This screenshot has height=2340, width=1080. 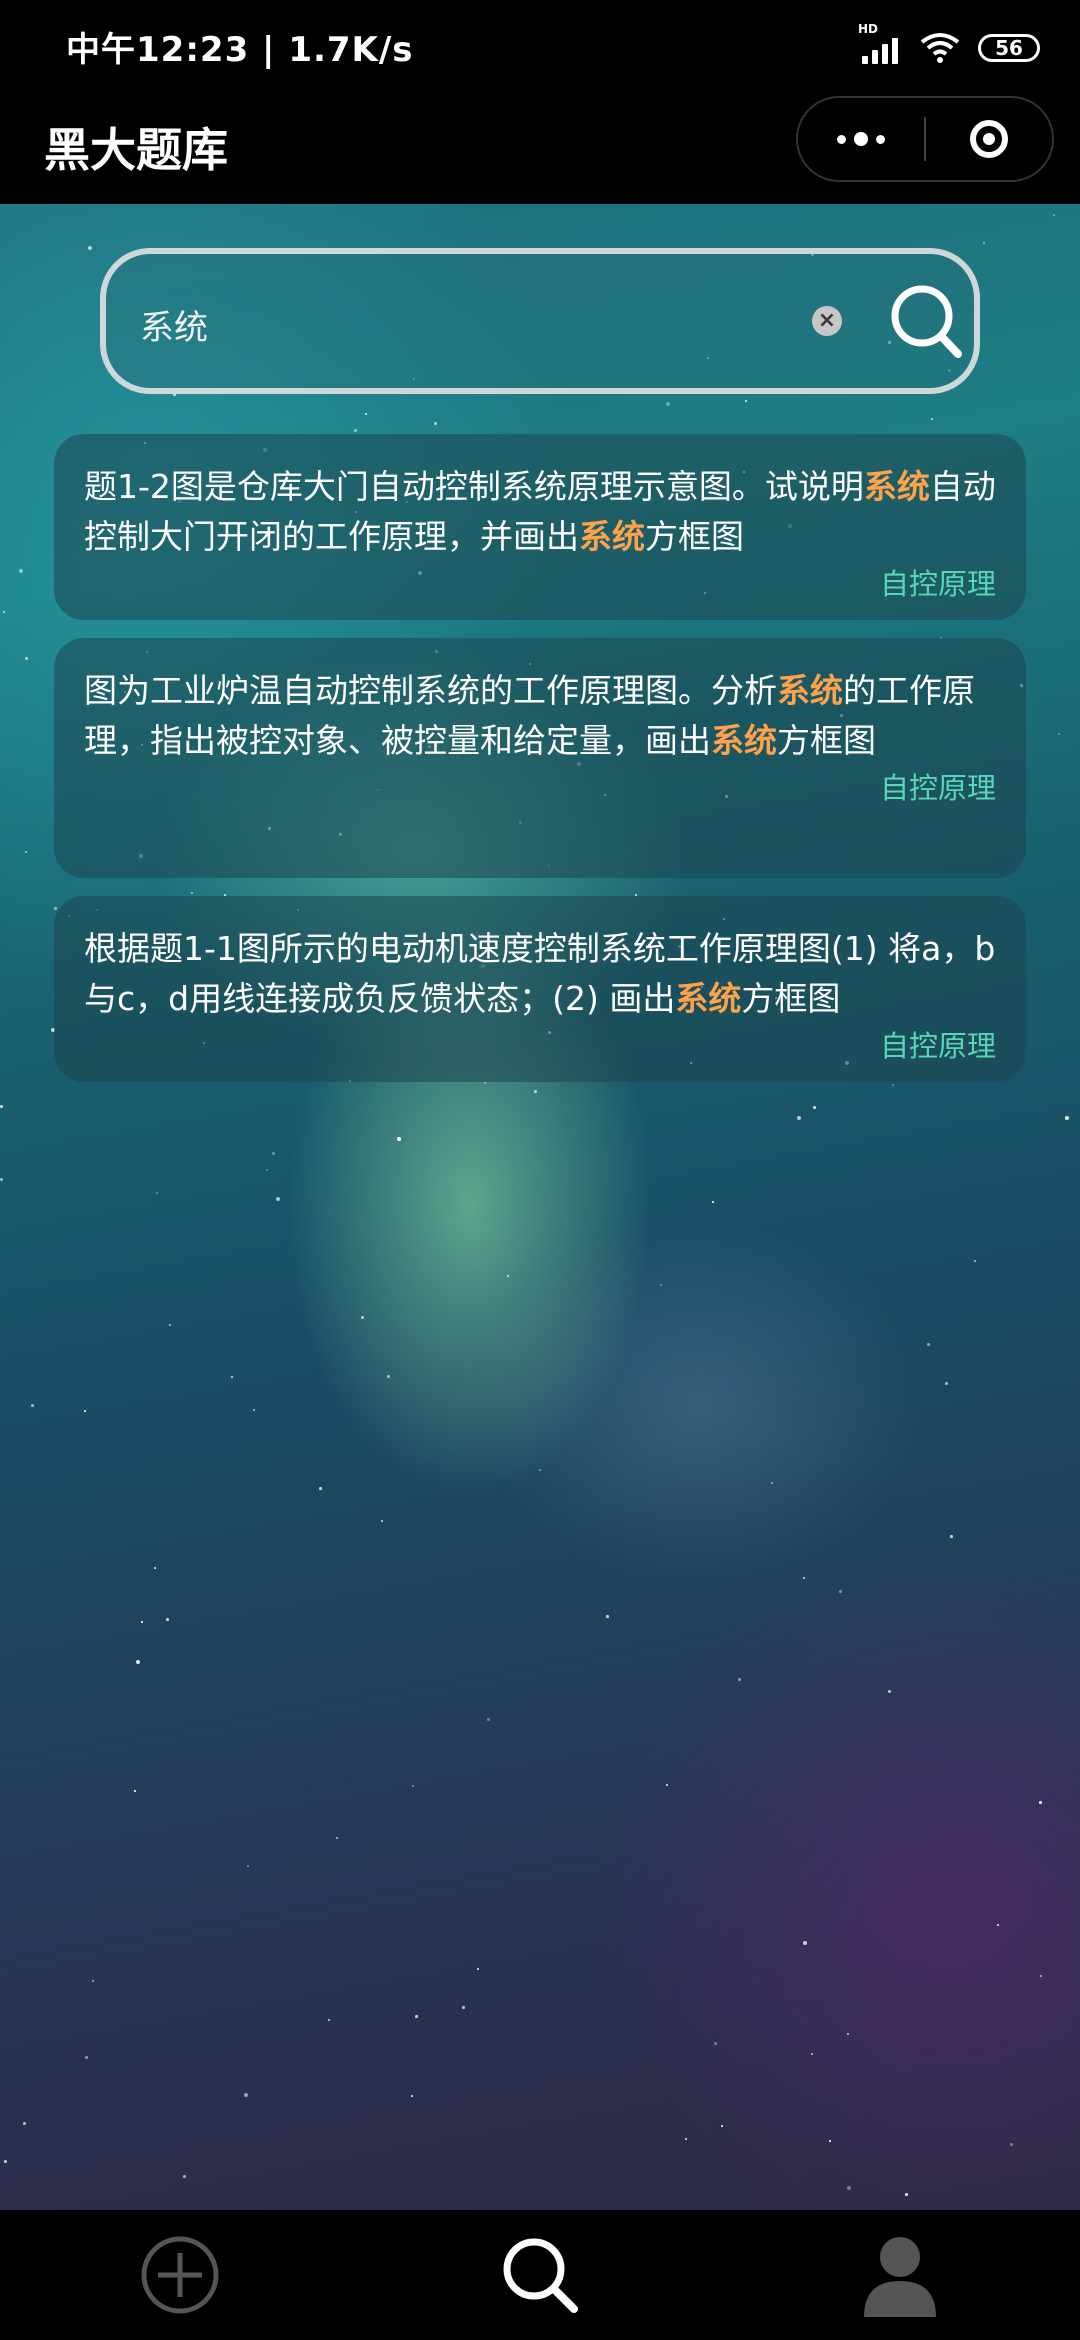 What do you see at coordinates (540, 48) in the screenshot?
I see `status-bar: 中午12:23 | 1.7K/s HD 56` at bounding box center [540, 48].